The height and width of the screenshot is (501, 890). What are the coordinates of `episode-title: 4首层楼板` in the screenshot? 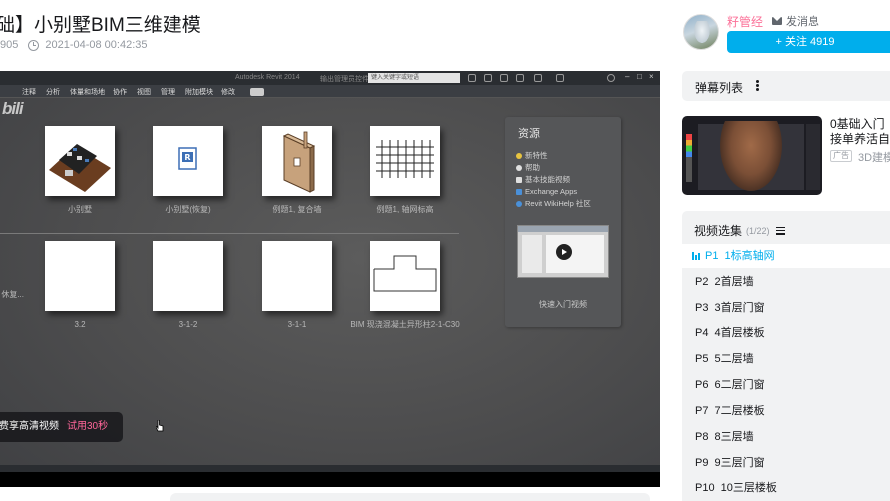 It's located at (739, 333).